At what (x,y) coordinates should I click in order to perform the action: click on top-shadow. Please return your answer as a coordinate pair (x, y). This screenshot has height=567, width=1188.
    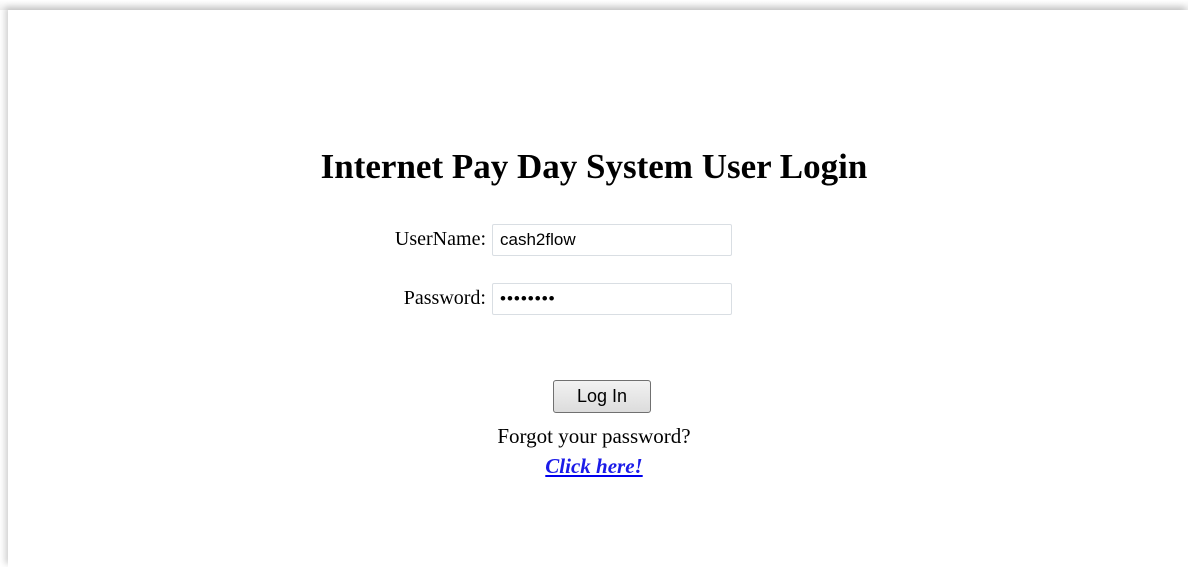
    Looking at the image, I should click on (594, 5).